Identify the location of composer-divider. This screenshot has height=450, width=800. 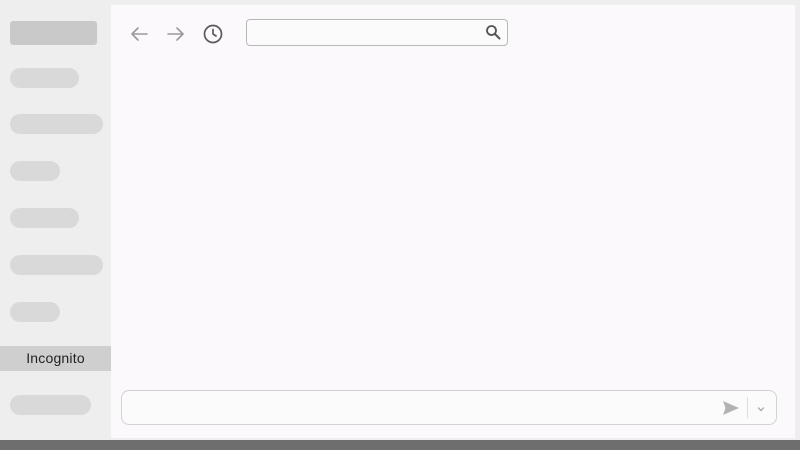
(747, 407).